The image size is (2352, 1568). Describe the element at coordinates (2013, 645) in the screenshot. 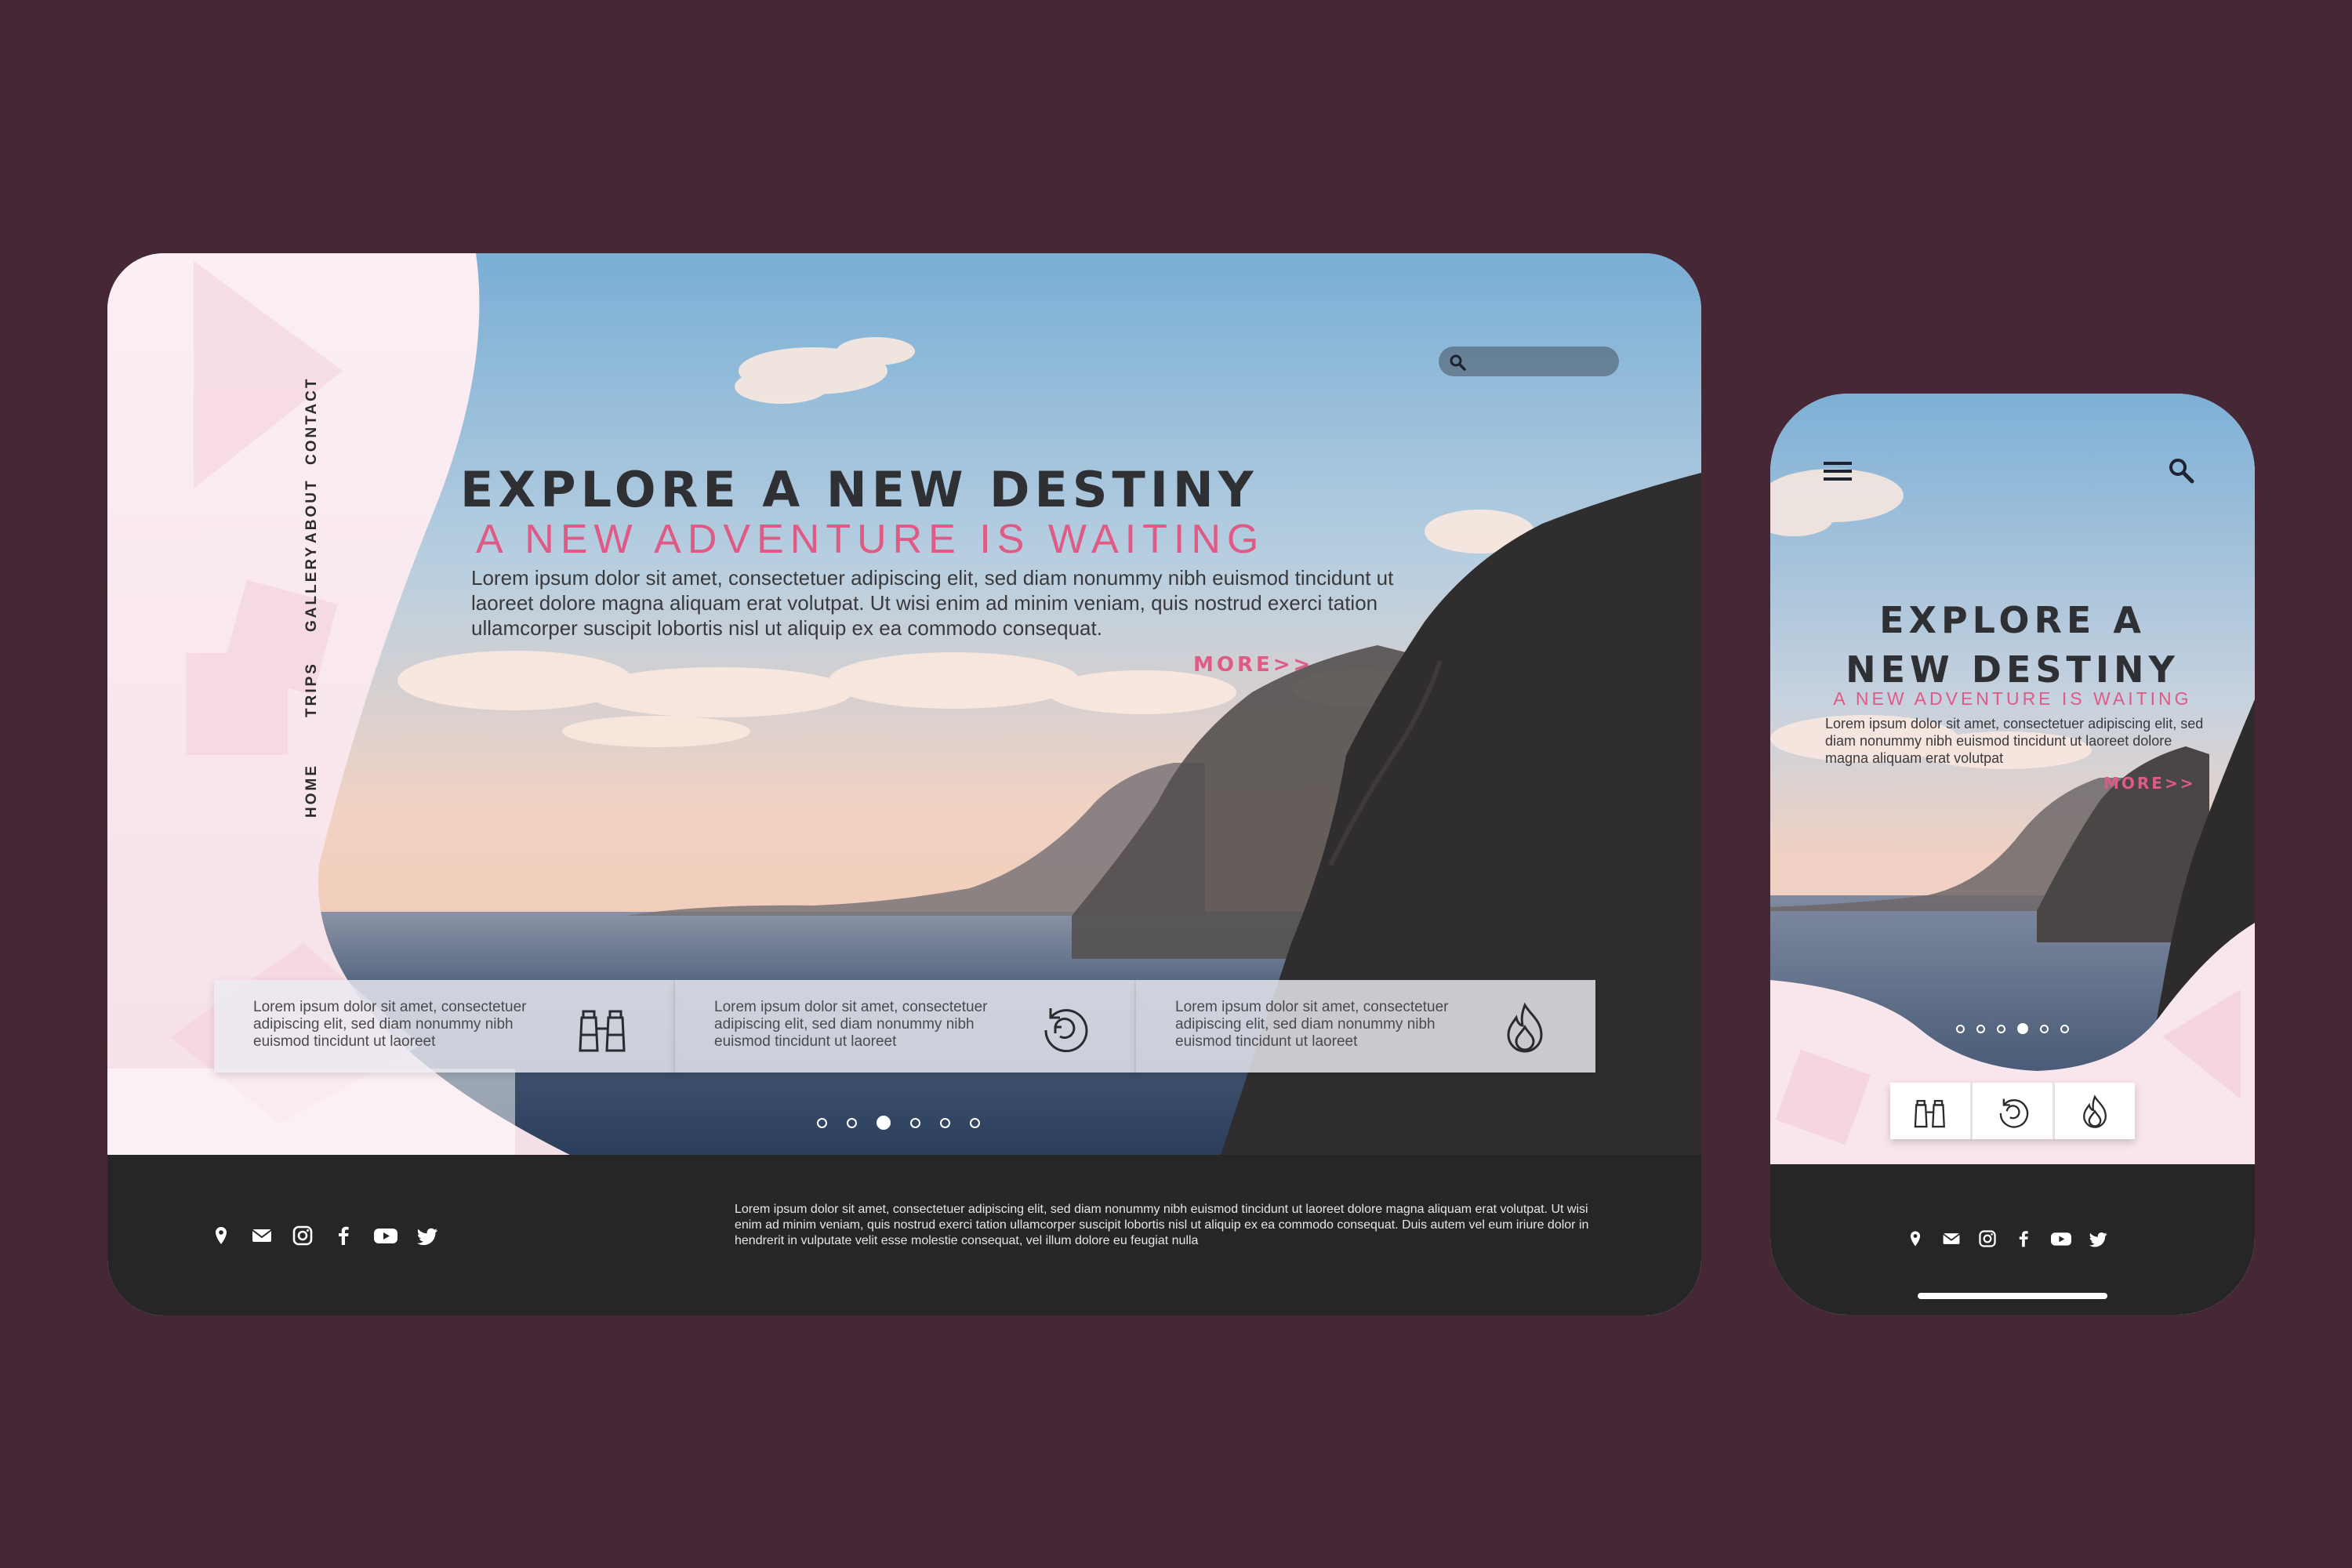

I see `mobile-hero-title: EXPLORE A NEW DESTINY` at that location.